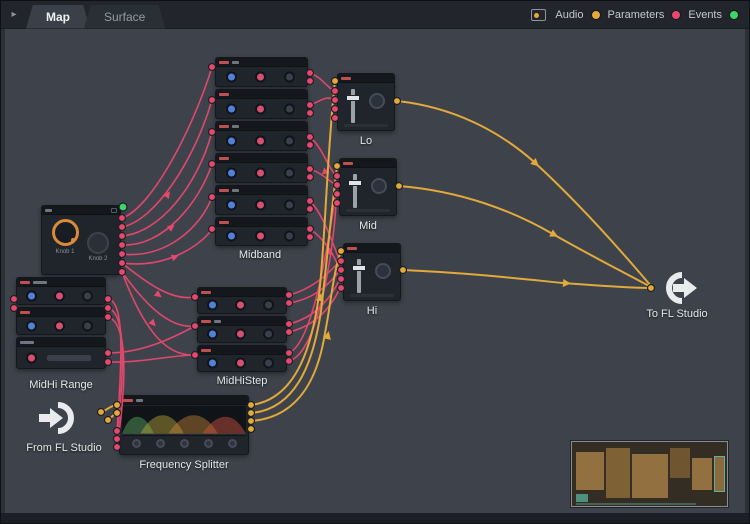  What do you see at coordinates (595, 14) in the screenshot?
I see `legend-audio-toggle` at bounding box center [595, 14].